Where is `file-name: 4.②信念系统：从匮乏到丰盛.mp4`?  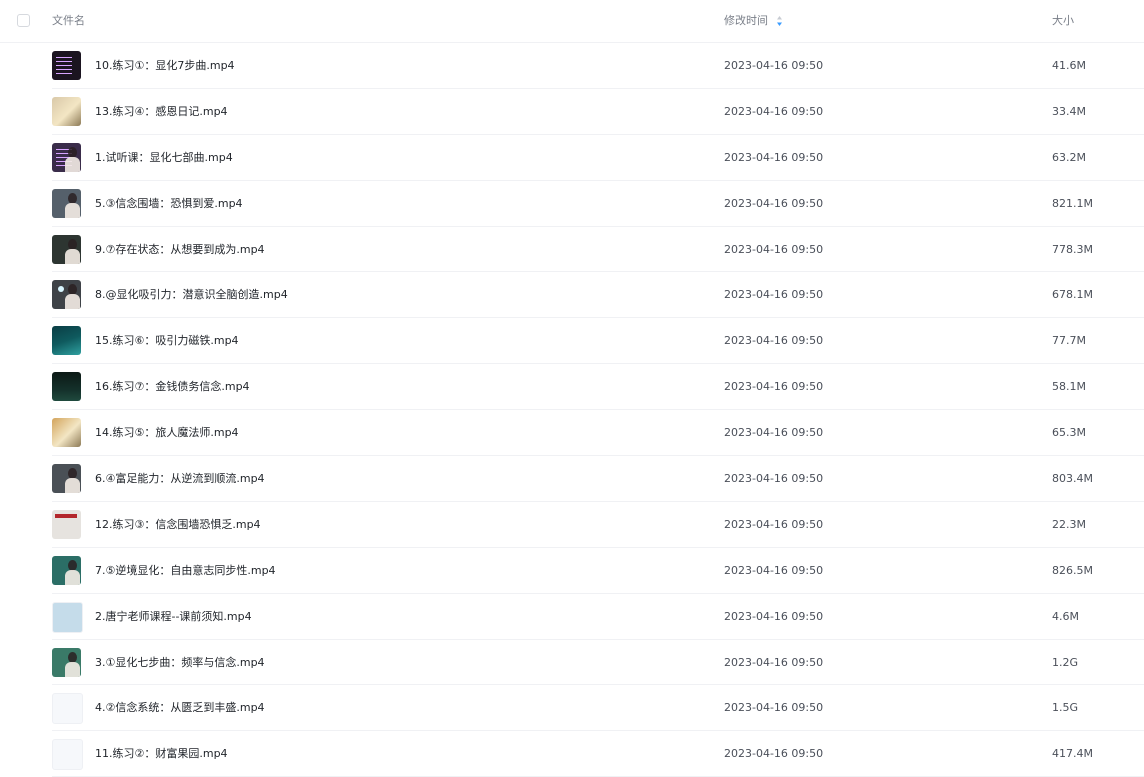 file-name: 4.②信念系统：从匮乏到丰盛.mp4 is located at coordinates (180, 707).